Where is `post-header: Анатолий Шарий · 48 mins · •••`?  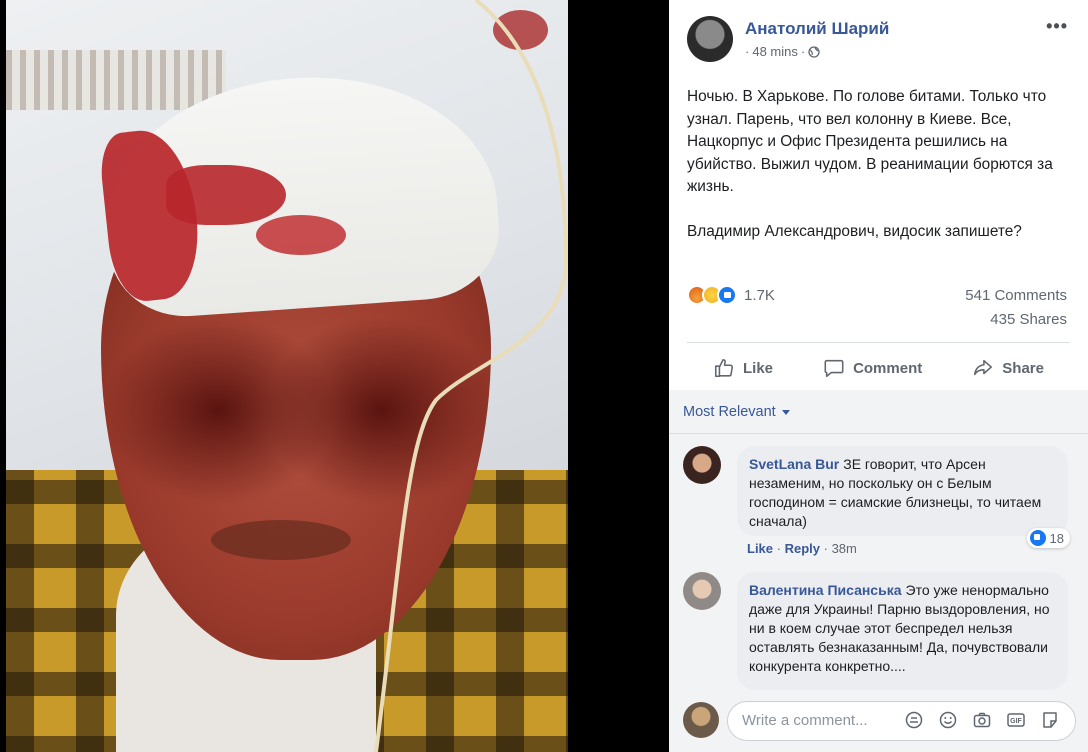 post-header: Анатолий Шарий · 48 mins · ••• is located at coordinates (881, 39).